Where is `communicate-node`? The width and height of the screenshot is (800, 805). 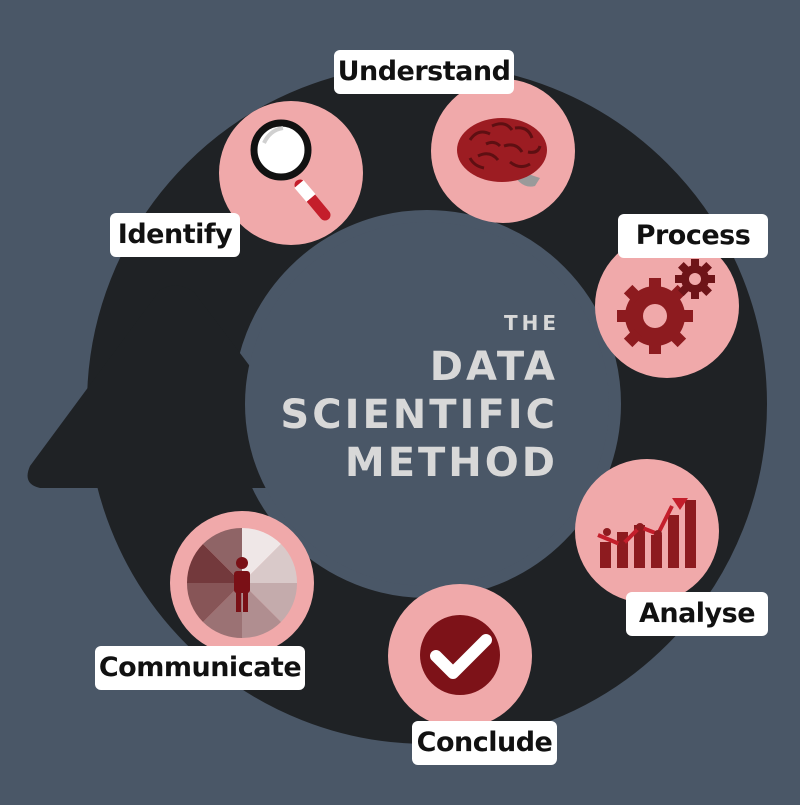
communicate-node is located at coordinates (242, 583).